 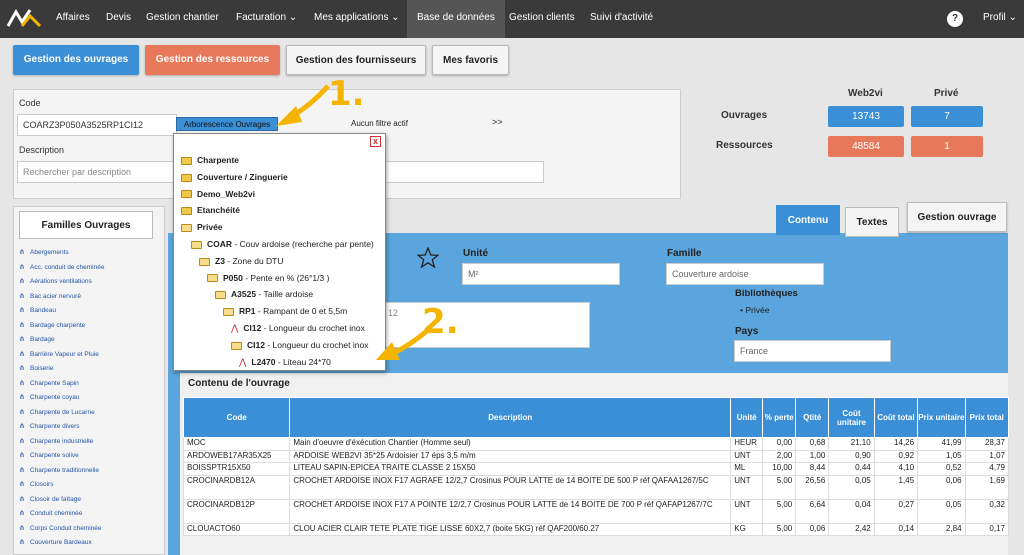 I want to click on sidebar-item-label: Abergements, so click(x=49, y=252).